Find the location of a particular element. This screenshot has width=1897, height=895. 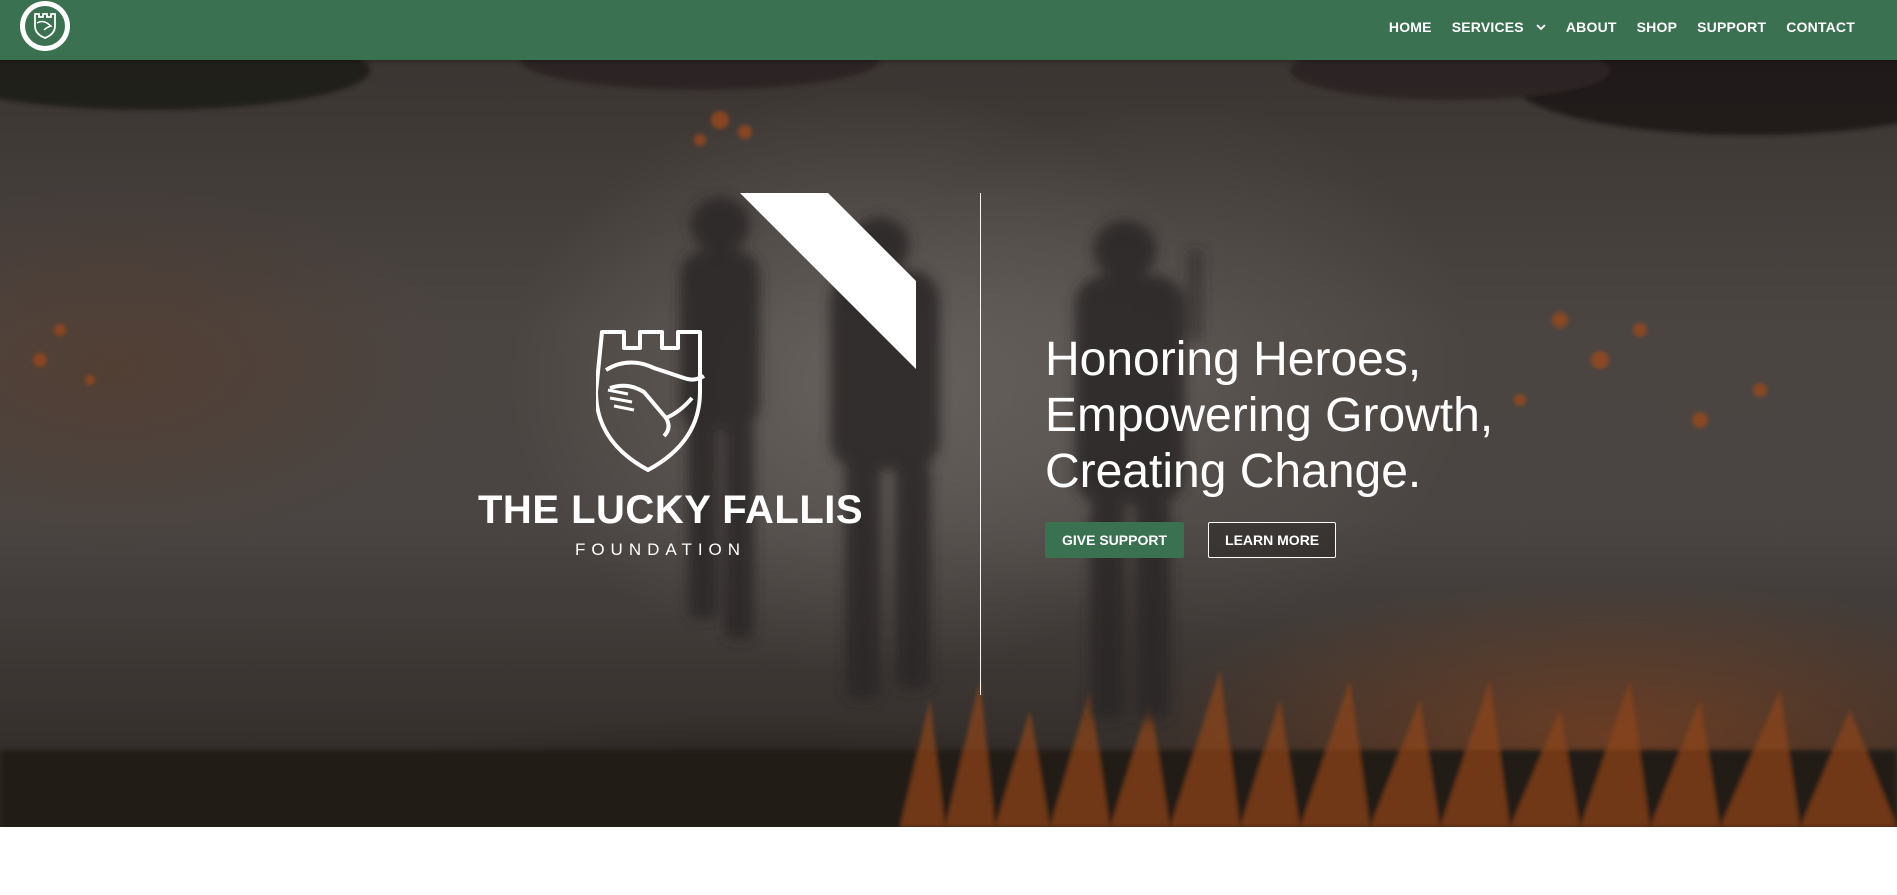

nav-services: SERVICES is located at coordinates (1499, 27).